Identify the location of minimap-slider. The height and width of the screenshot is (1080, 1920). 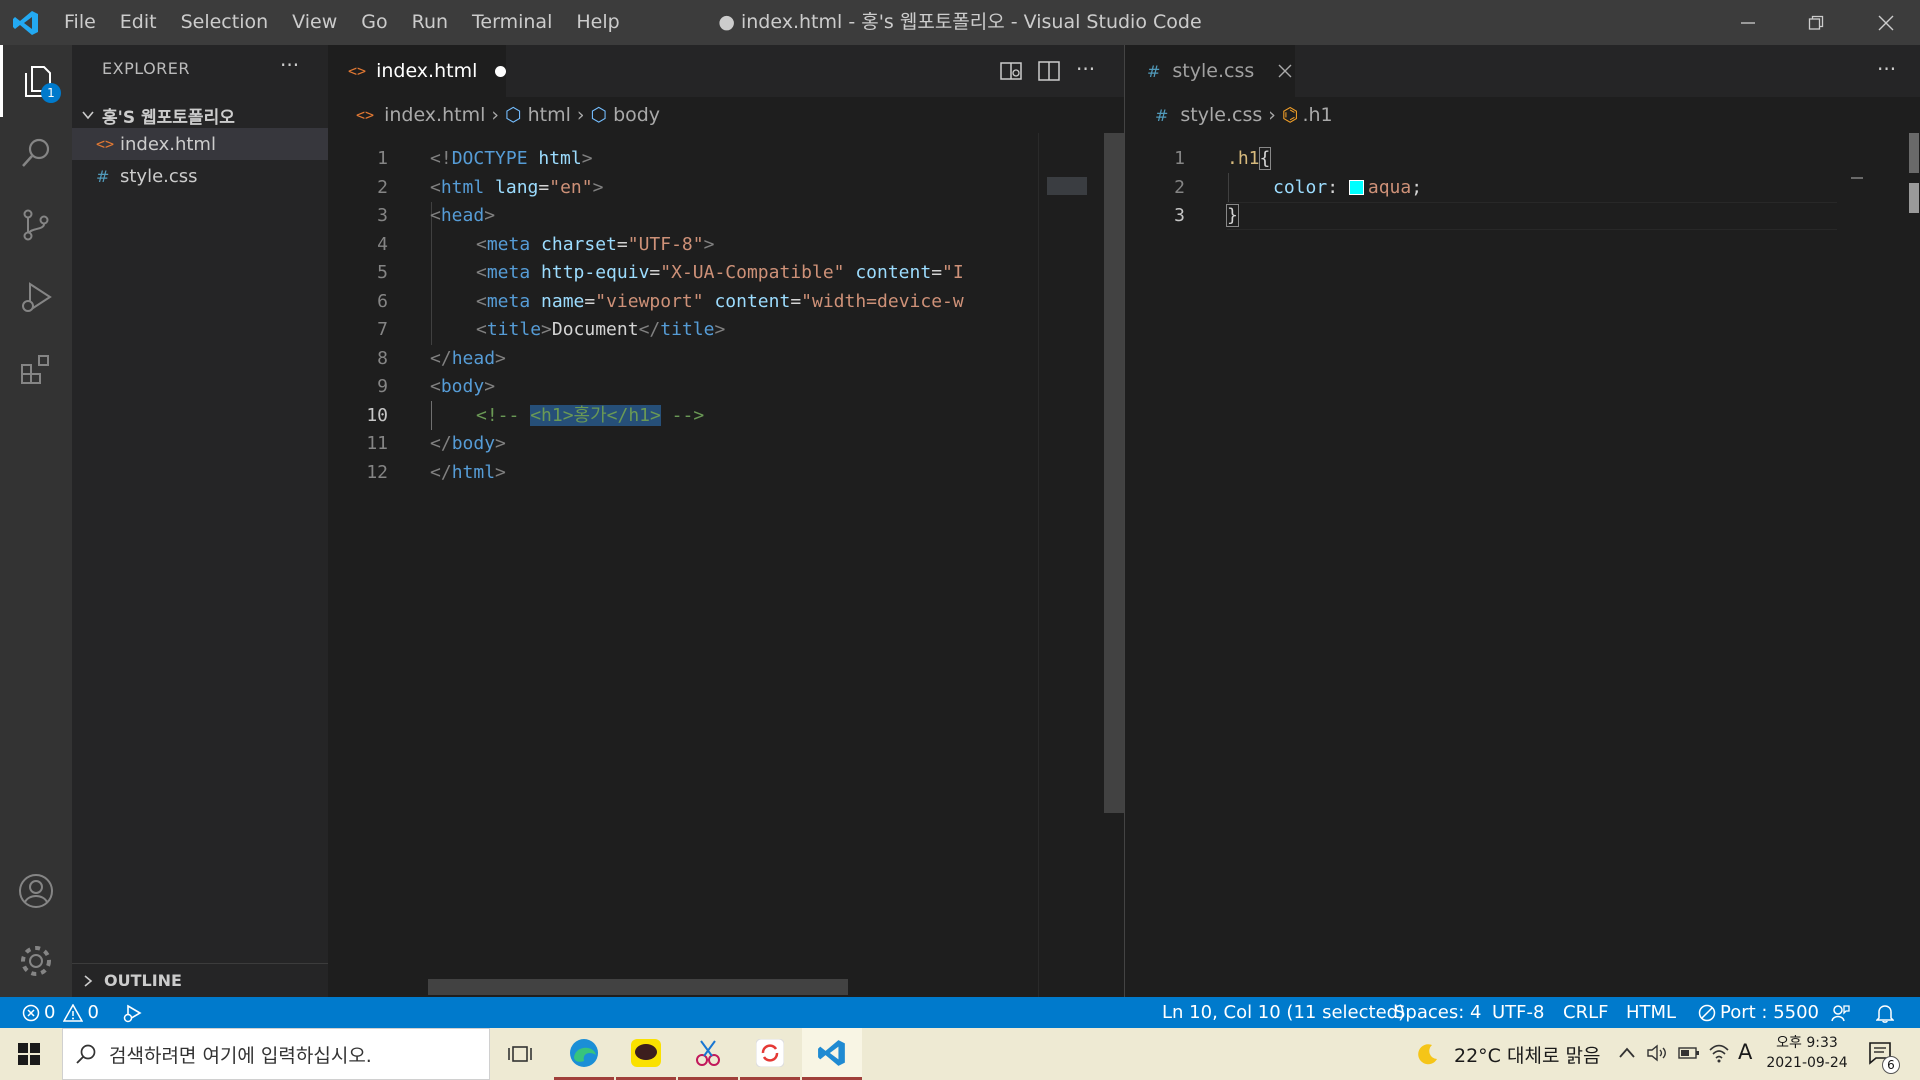
(1067, 186).